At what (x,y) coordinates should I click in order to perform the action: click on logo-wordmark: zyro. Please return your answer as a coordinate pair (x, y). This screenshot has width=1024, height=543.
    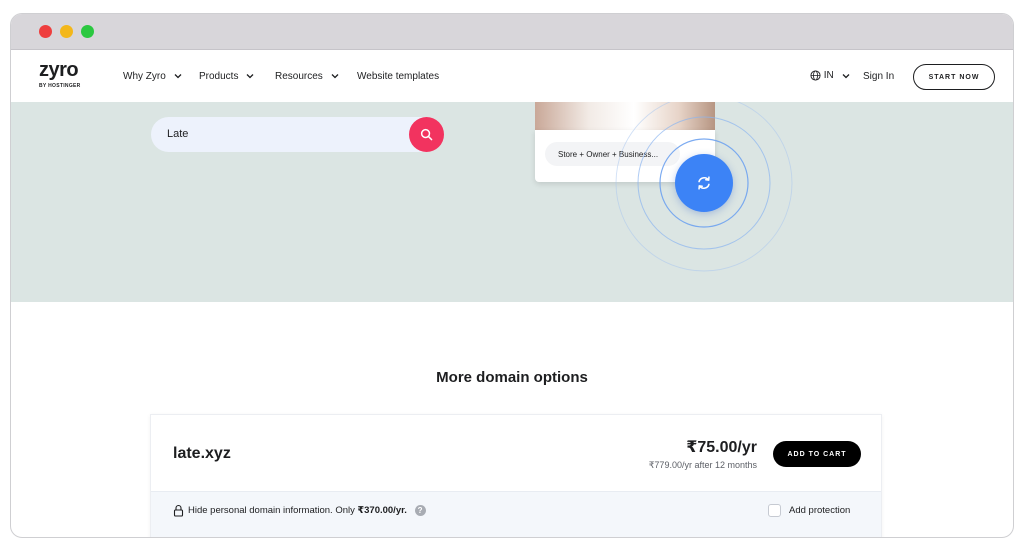
    Looking at the image, I should click on (59, 70).